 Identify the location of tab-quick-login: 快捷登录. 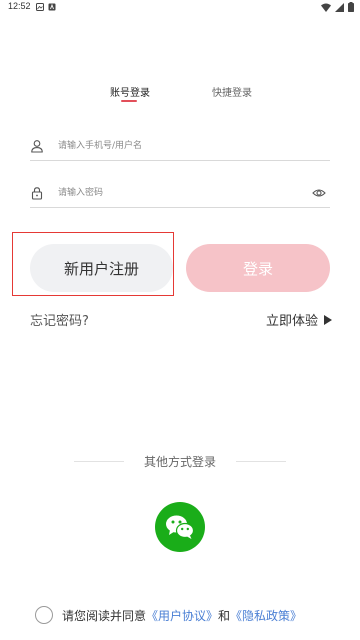
(232, 91).